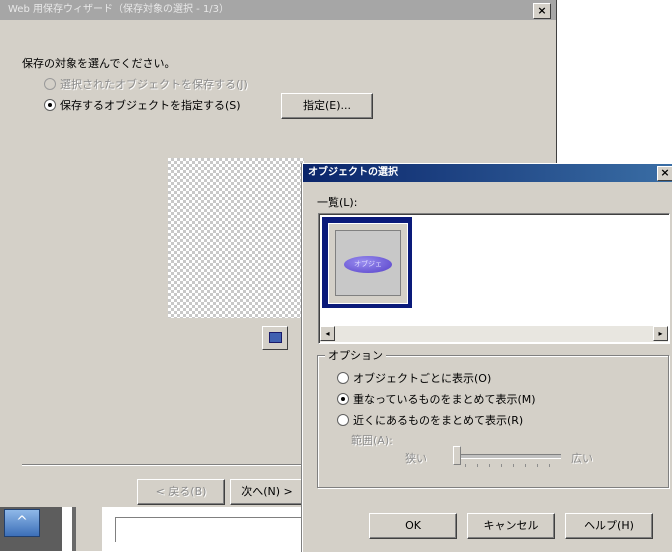  What do you see at coordinates (278, 10) in the screenshot?
I see `wizard-titlebar: Web 用保存ウィザード（保存対象の選択 - 1/3） ×` at bounding box center [278, 10].